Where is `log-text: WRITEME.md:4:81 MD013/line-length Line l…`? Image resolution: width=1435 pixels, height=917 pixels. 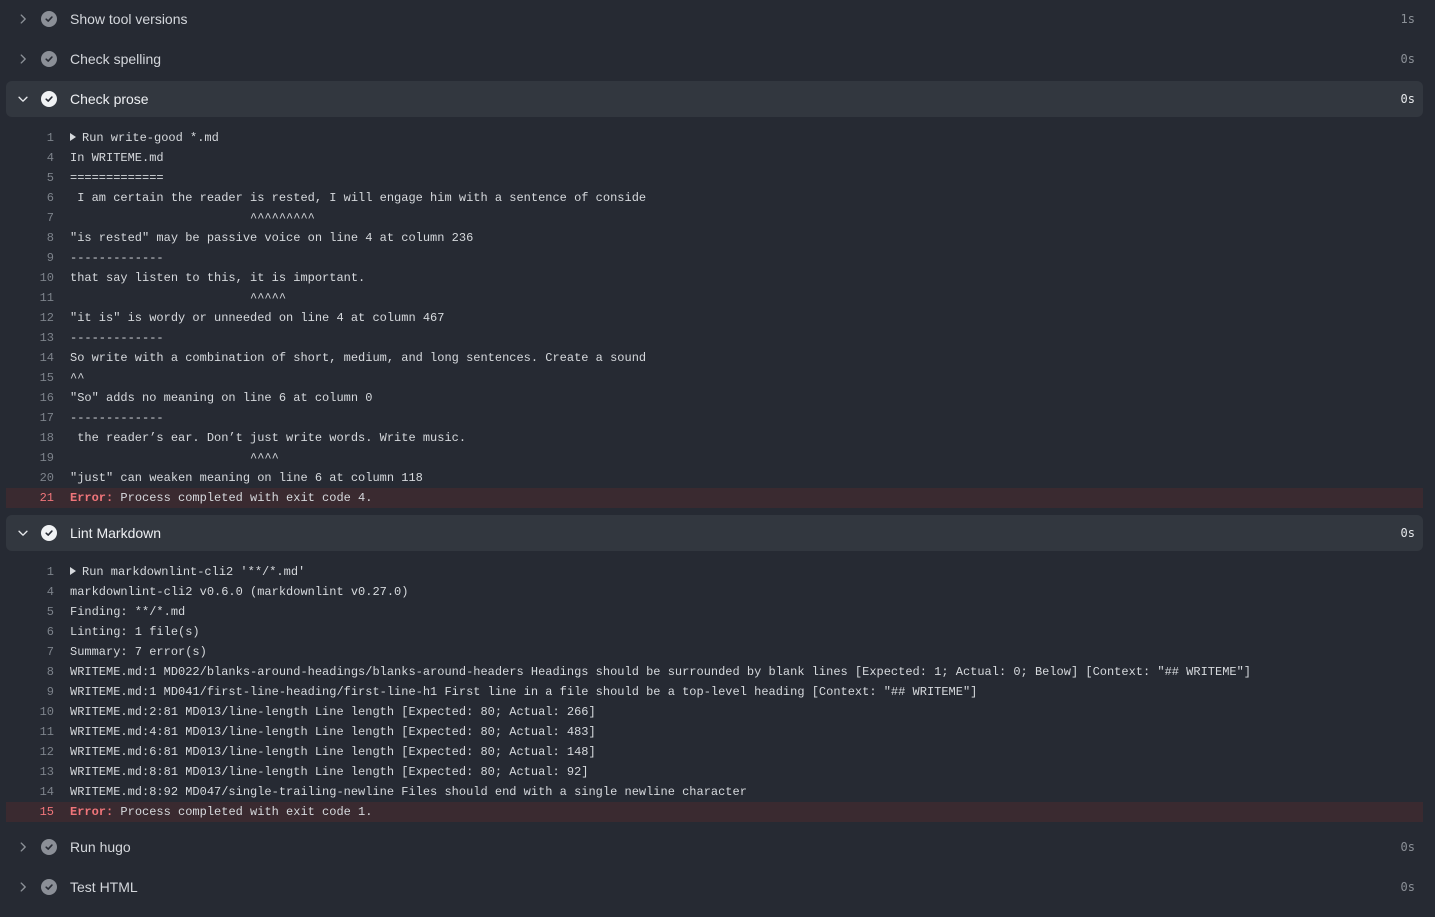 log-text: WRITEME.md:4:81 MD013/line-length Line l… is located at coordinates (333, 732).